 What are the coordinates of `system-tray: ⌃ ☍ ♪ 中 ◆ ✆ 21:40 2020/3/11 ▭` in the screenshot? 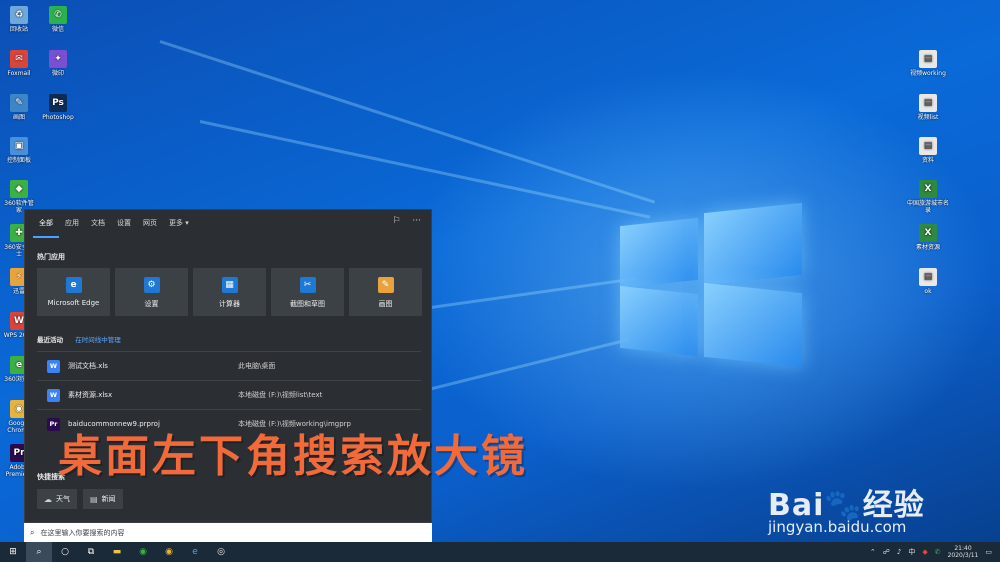 It's located at (931, 552).